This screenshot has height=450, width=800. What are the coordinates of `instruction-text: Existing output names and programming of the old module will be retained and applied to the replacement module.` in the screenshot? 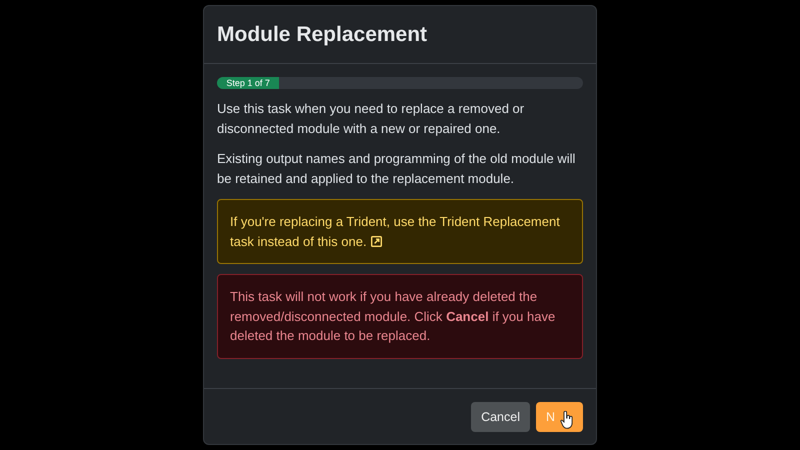 It's located at (396, 169).